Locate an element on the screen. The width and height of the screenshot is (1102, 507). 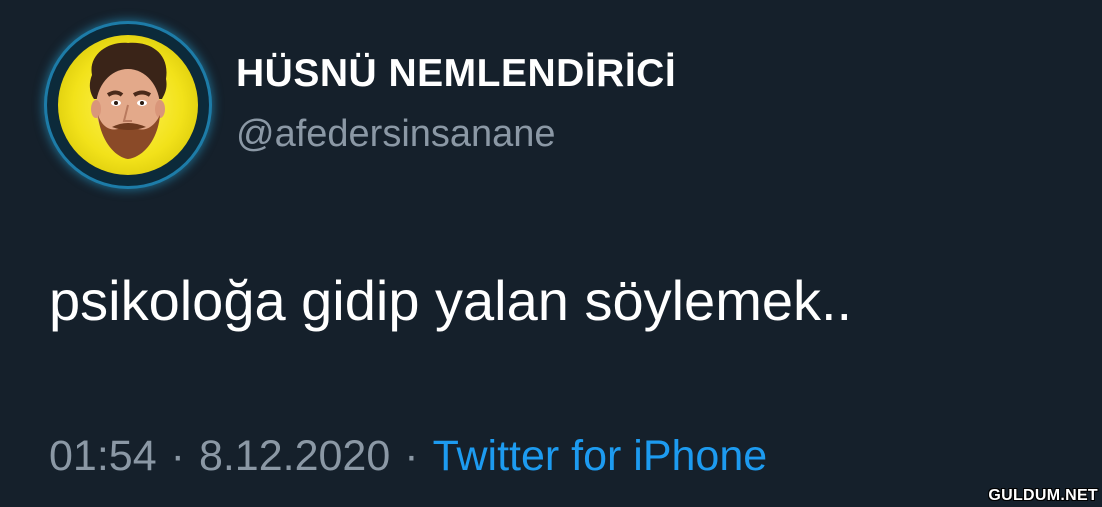
tweet-text: psikoloğa gidip yalan söylemek.. is located at coordinates (451, 300).